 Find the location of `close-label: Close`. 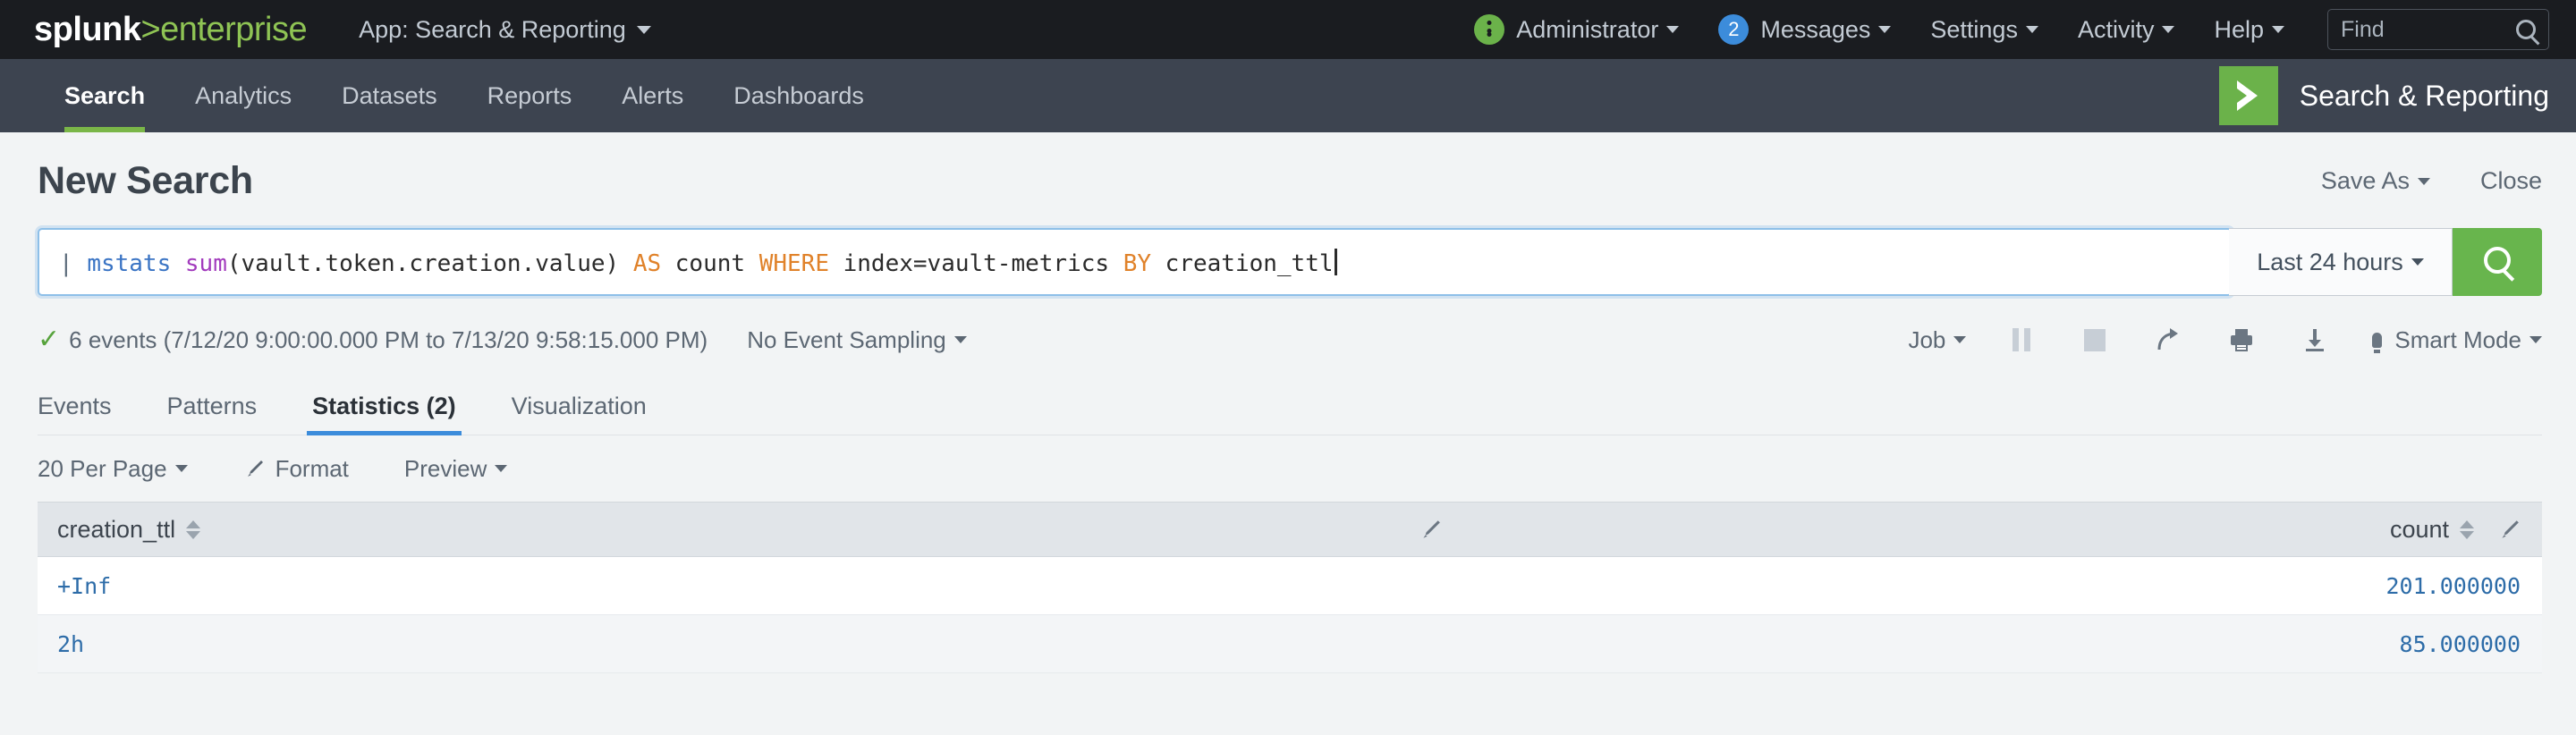

close-label: Close is located at coordinates (2510, 180).